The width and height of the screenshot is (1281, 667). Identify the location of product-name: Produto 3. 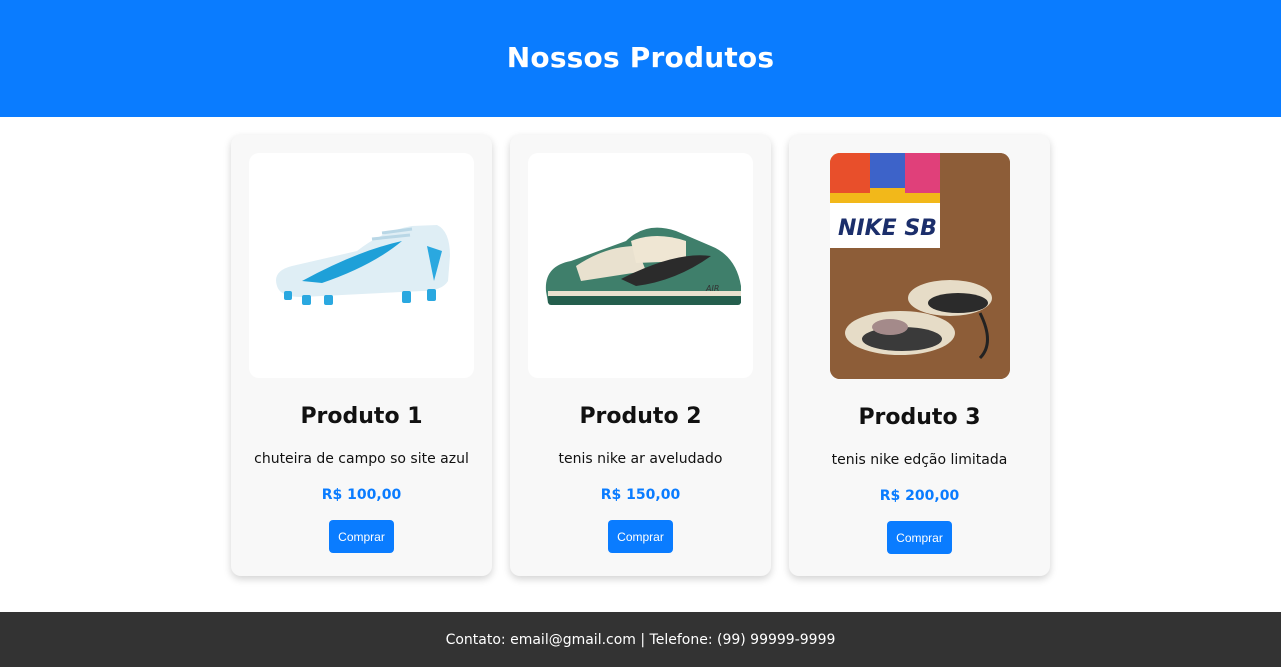
(919, 417).